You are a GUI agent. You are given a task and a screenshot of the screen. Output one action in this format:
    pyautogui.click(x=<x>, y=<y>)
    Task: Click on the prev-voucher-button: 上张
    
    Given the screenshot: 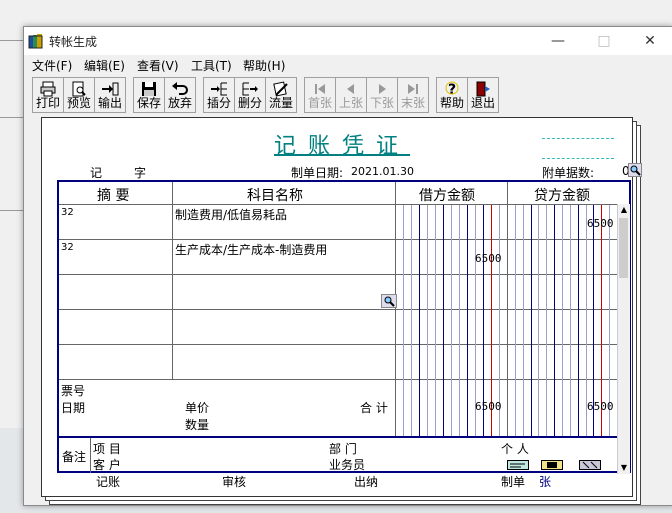 What is the action you would take?
    pyautogui.click(x=351, y=95)
    